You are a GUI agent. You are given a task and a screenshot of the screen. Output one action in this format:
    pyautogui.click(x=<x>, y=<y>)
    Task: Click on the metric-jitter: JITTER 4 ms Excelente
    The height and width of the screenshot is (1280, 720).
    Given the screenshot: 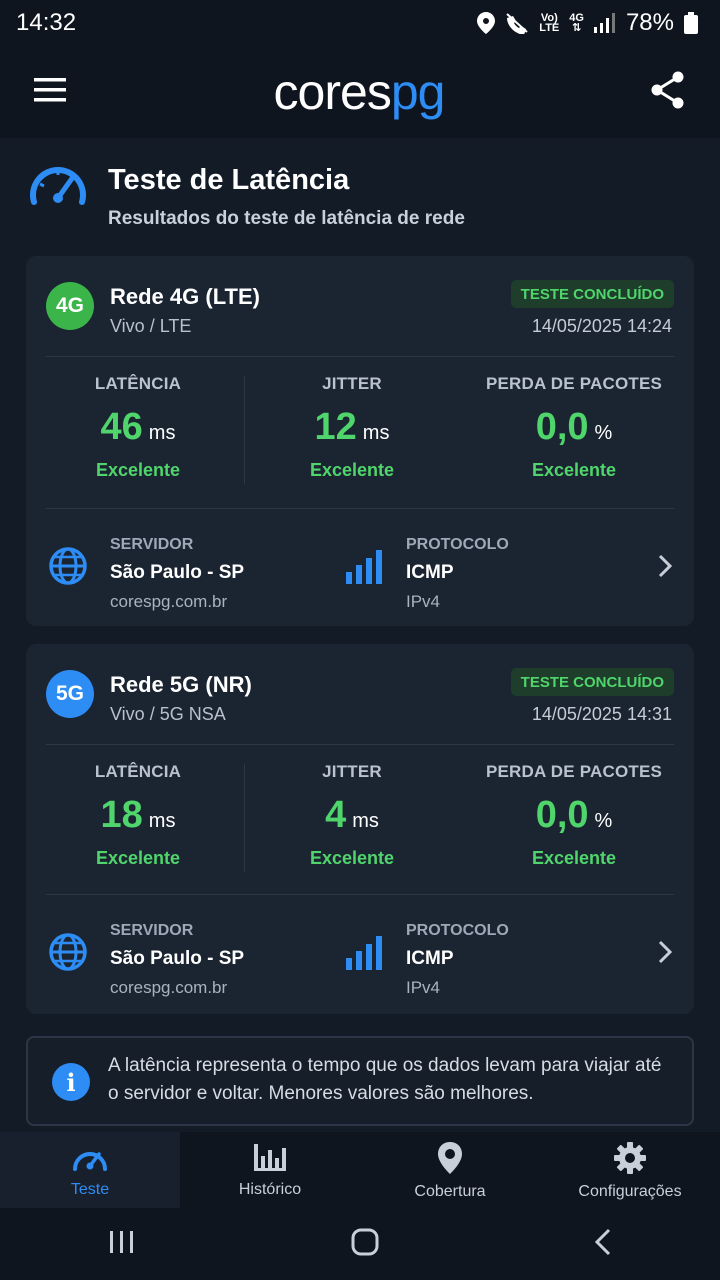 What is the action you would take?
    pyautogui.click(x=352, y=815)
    